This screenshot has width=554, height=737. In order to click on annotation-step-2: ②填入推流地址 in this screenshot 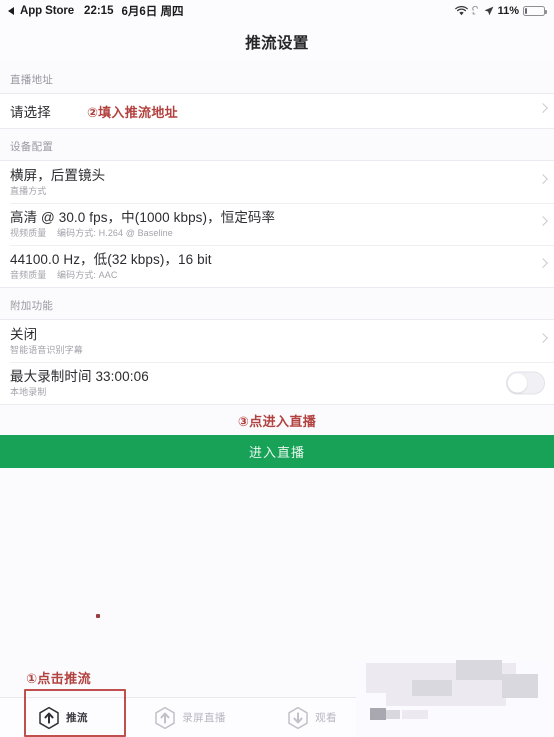, I will do `click(132, 112)`.